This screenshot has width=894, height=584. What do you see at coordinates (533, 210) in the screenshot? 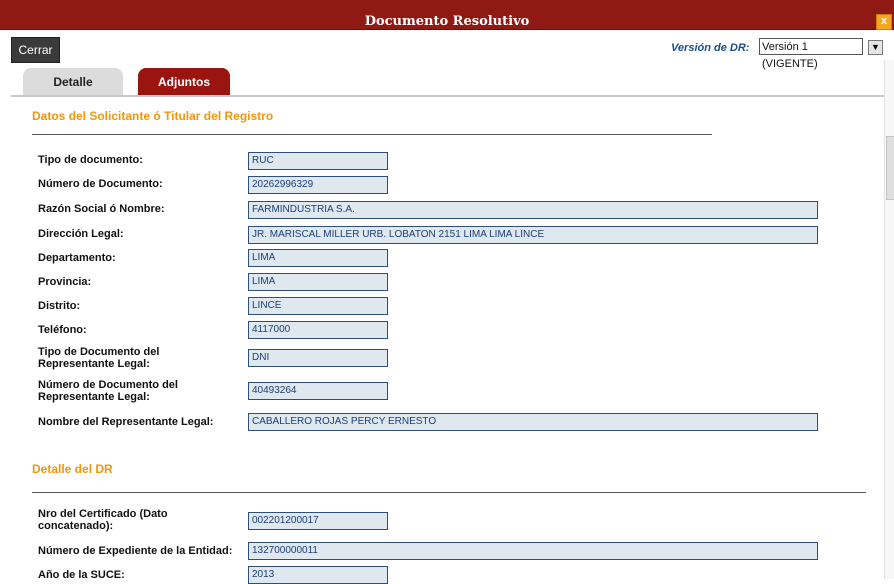
I see `razon-social-field: FARMINDUSTRIA S.A.` at bounding box center [533, 210].